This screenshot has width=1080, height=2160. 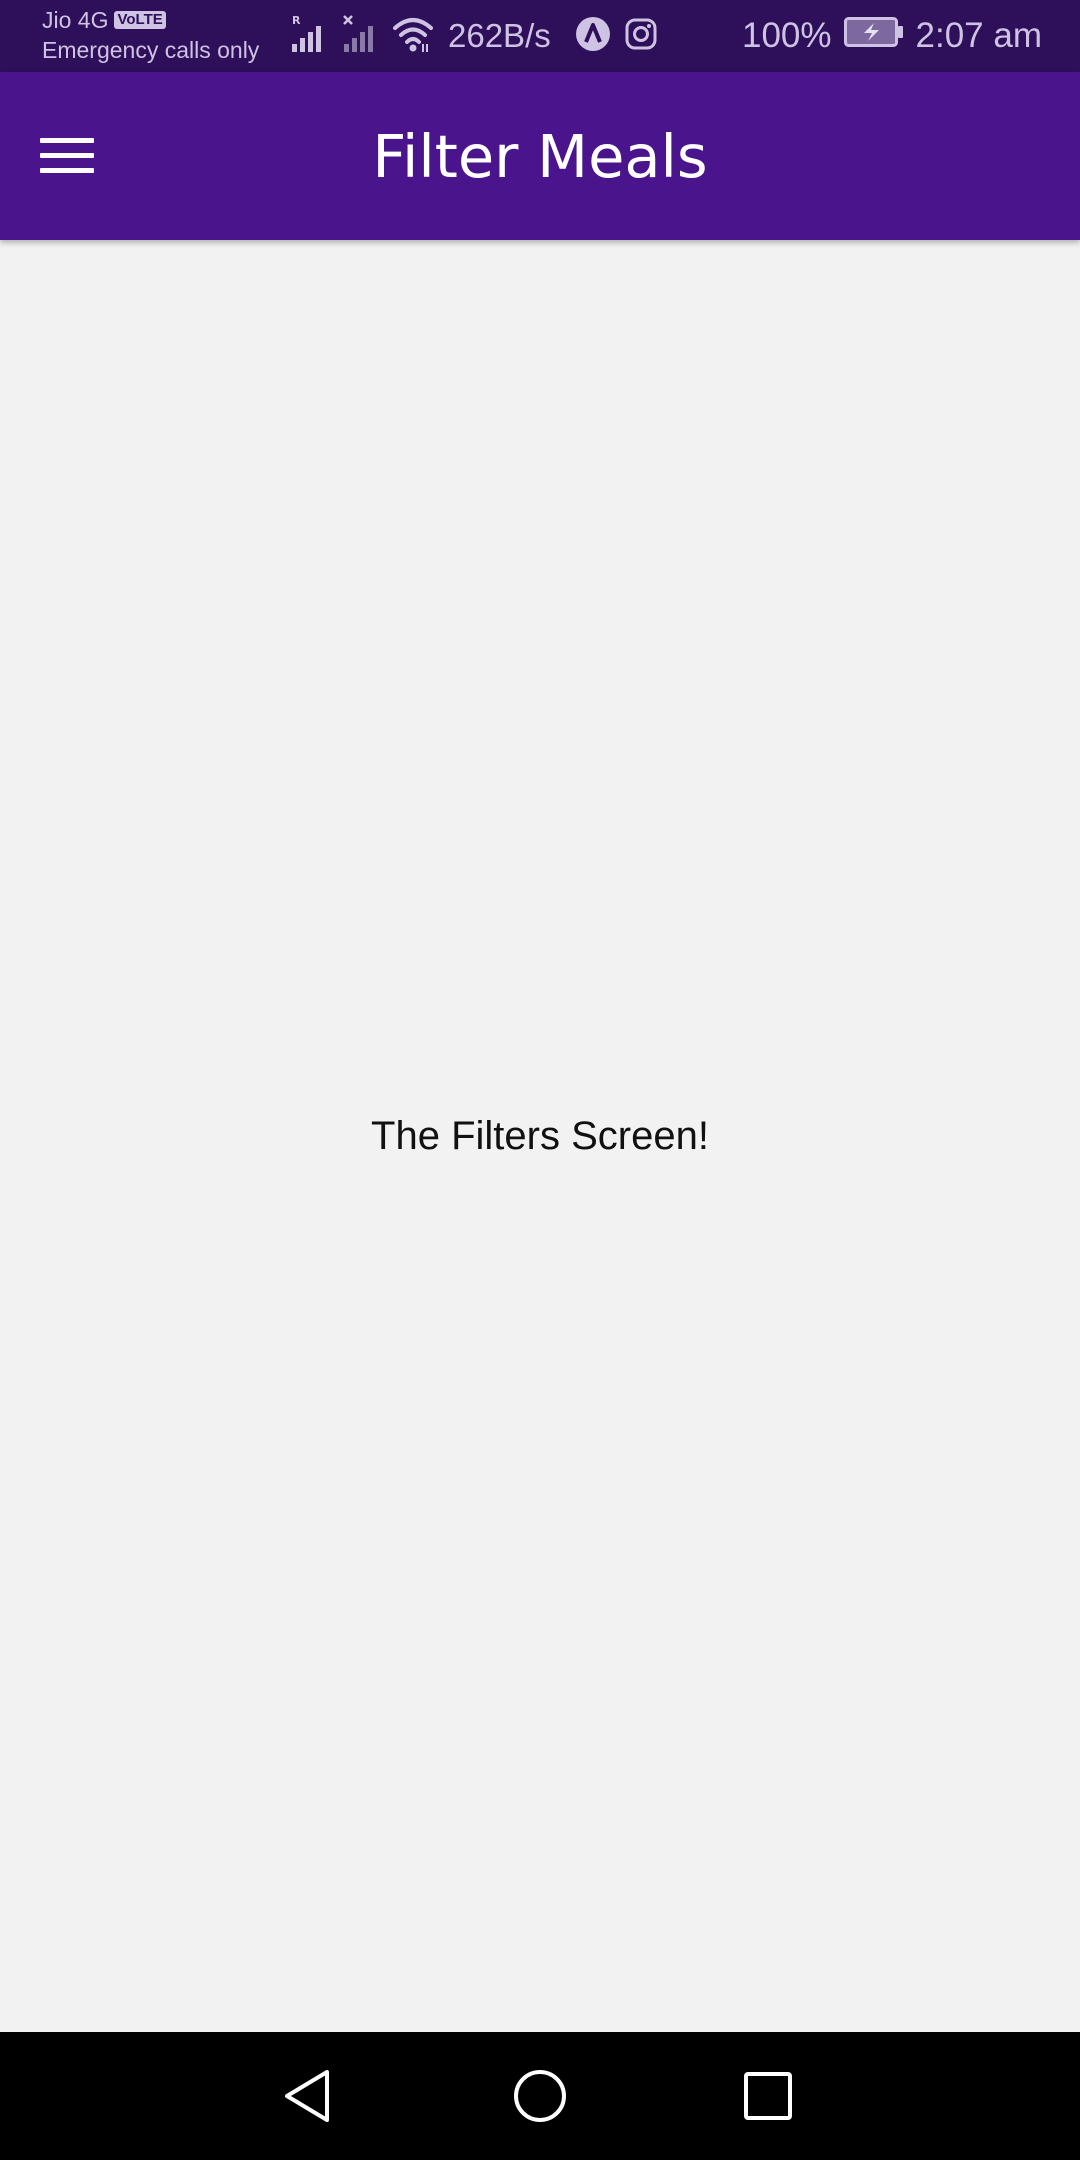 I want to click on filters-screen-text: The Filters Screen!, so click(x=540, y=1135).